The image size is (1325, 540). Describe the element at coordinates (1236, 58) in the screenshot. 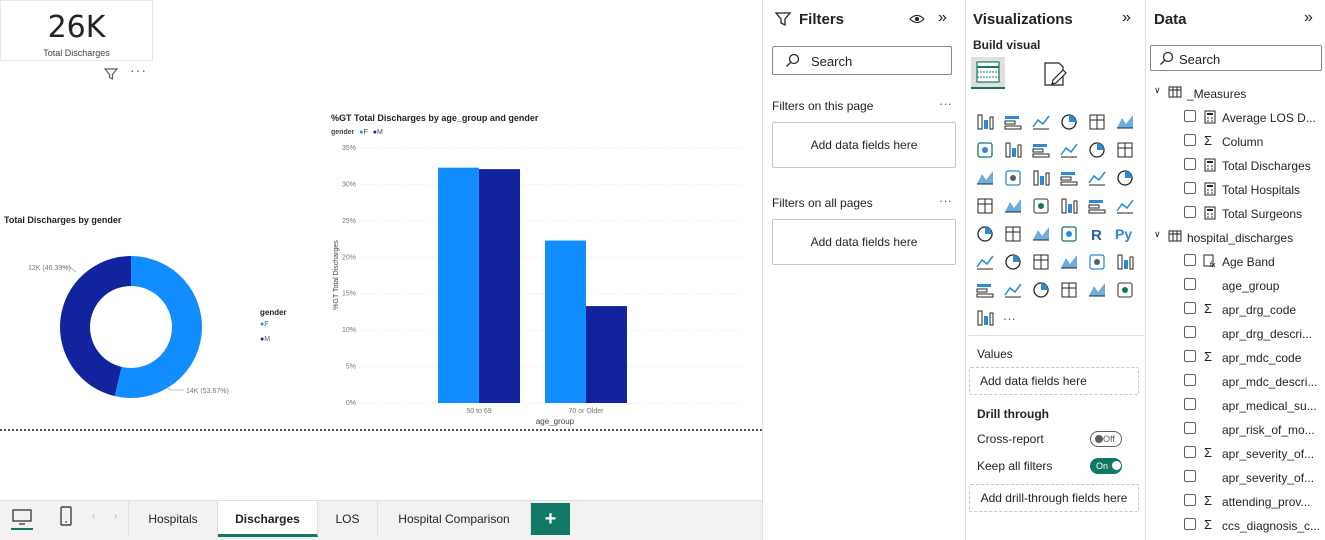

I see `data-search-input: Search` at that location.